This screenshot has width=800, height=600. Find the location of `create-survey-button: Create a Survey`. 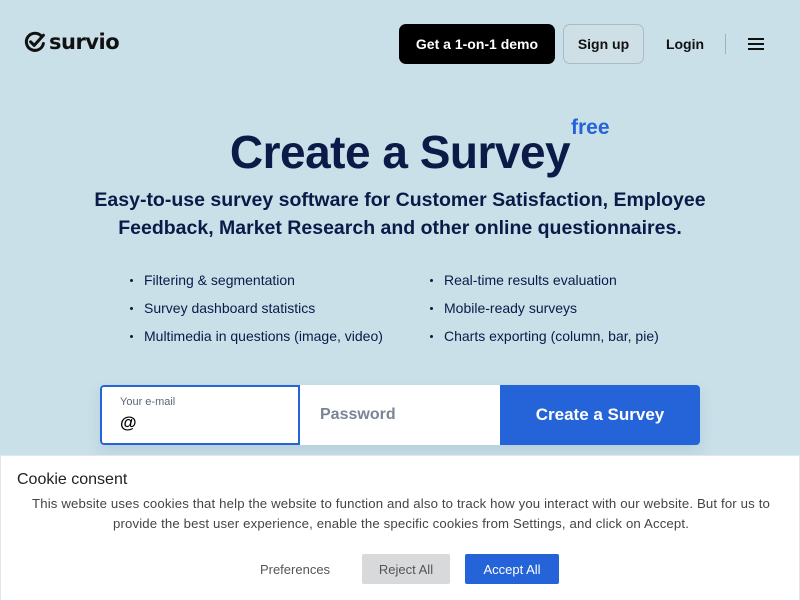

create-survey-button: Create a Survey is located at coordinates (600, 415).